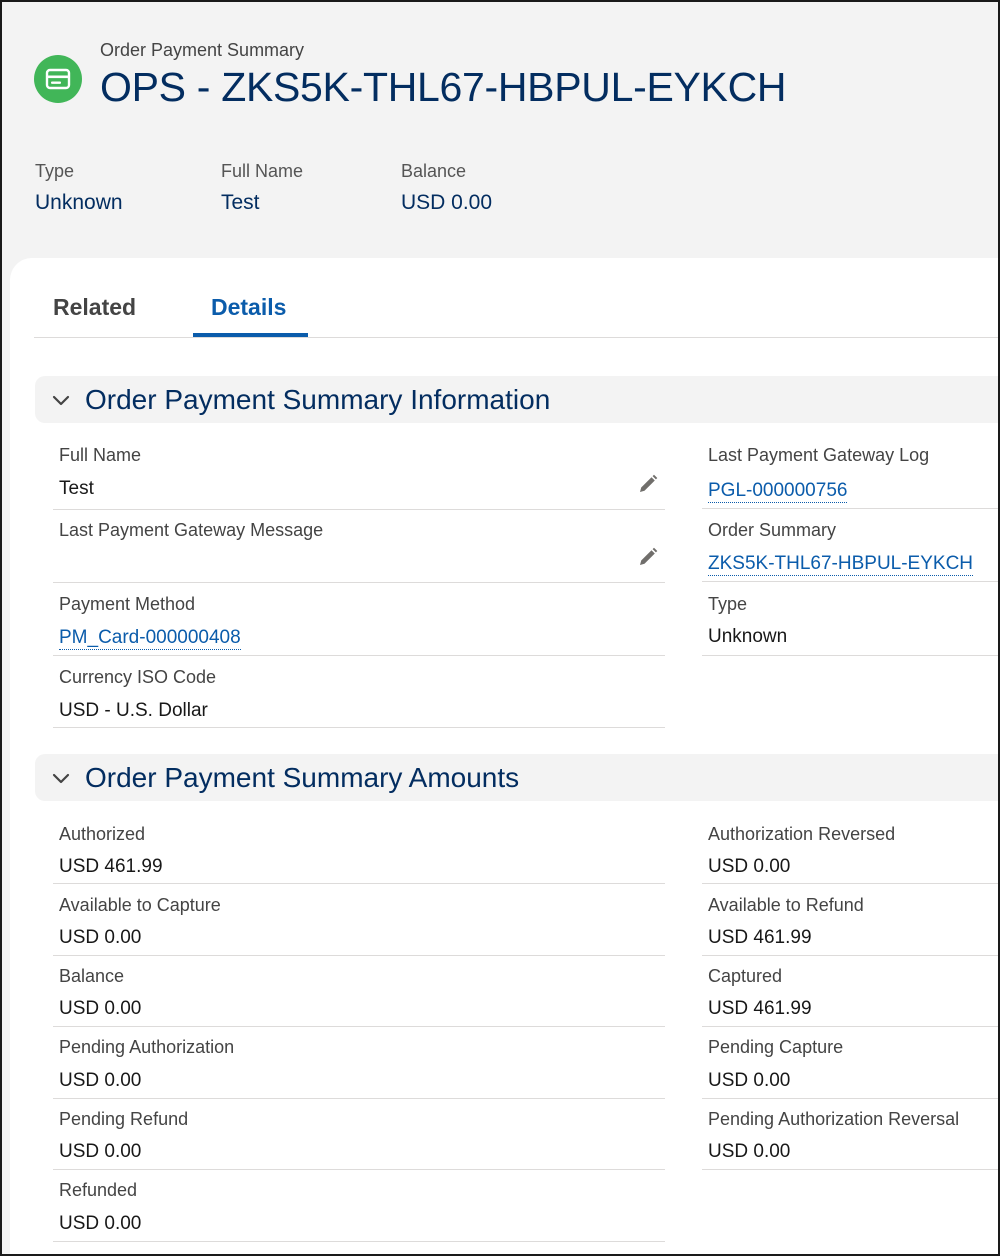 This screenshot has height=1256, width=1000. I want to click on field-label: Balance, so click(92, 976).